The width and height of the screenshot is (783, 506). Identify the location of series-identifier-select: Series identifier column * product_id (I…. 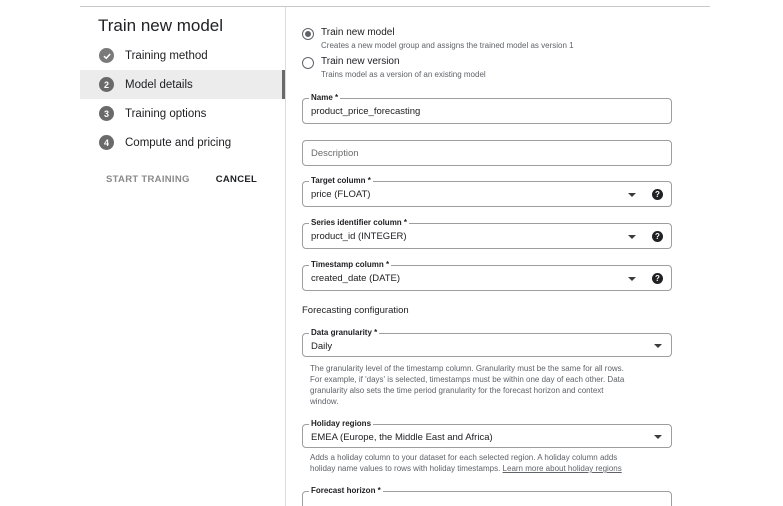
(487, 233).